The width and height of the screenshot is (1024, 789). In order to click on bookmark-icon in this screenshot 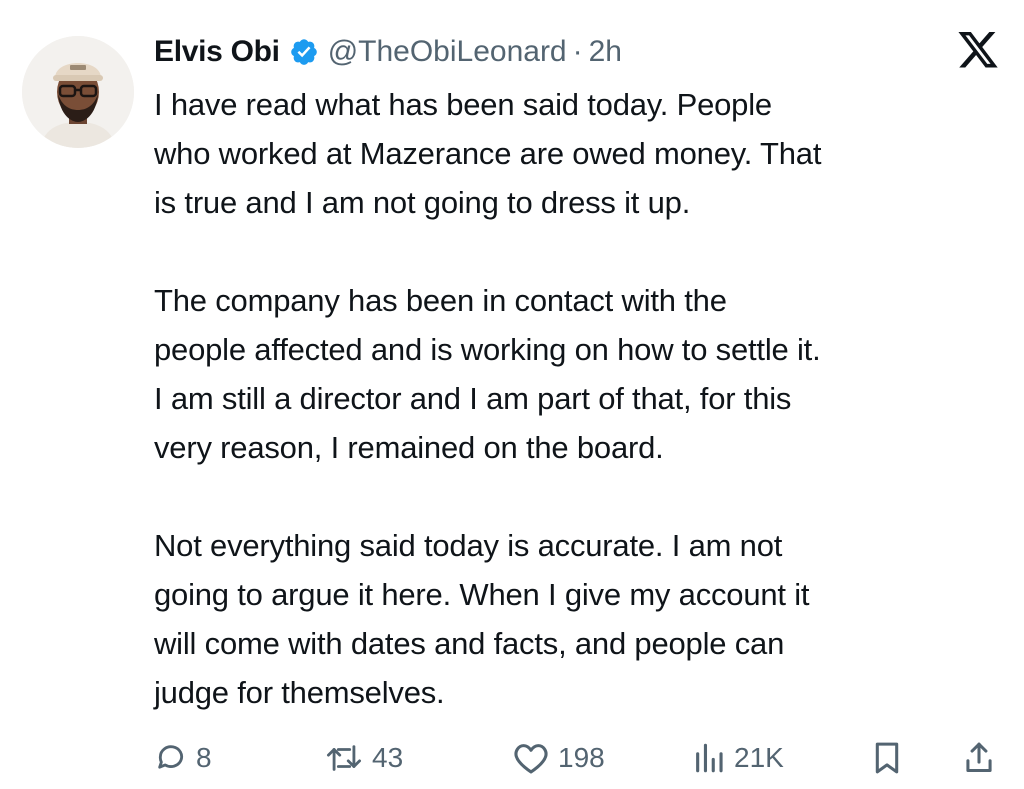, I will do `click(887, 758)`.